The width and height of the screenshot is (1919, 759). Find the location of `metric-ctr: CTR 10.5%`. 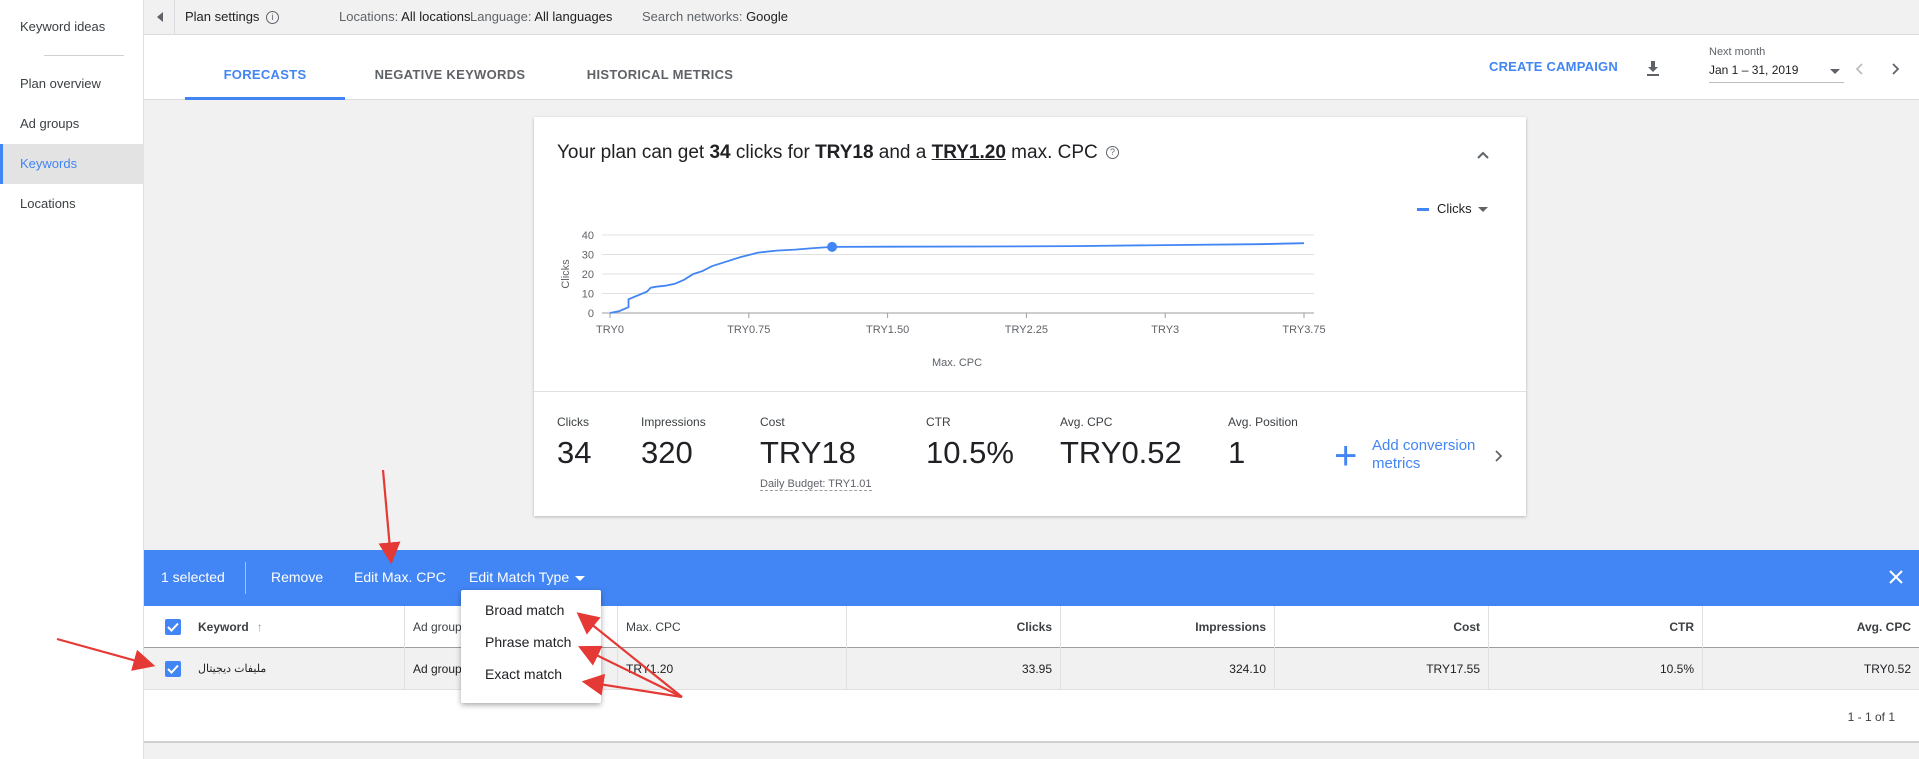

metric-ctr: CTR 10.5% is located at coordinates (970, 442).